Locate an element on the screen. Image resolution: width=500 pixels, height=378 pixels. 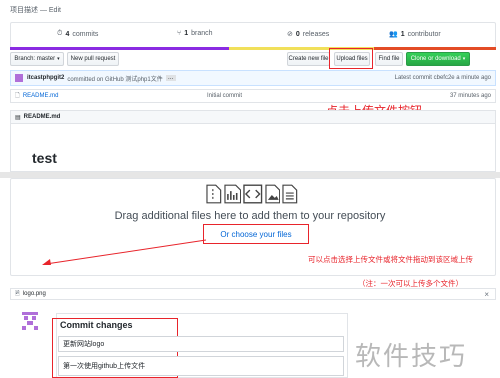
releases-count: 0 is located at coordinates (297, 34).